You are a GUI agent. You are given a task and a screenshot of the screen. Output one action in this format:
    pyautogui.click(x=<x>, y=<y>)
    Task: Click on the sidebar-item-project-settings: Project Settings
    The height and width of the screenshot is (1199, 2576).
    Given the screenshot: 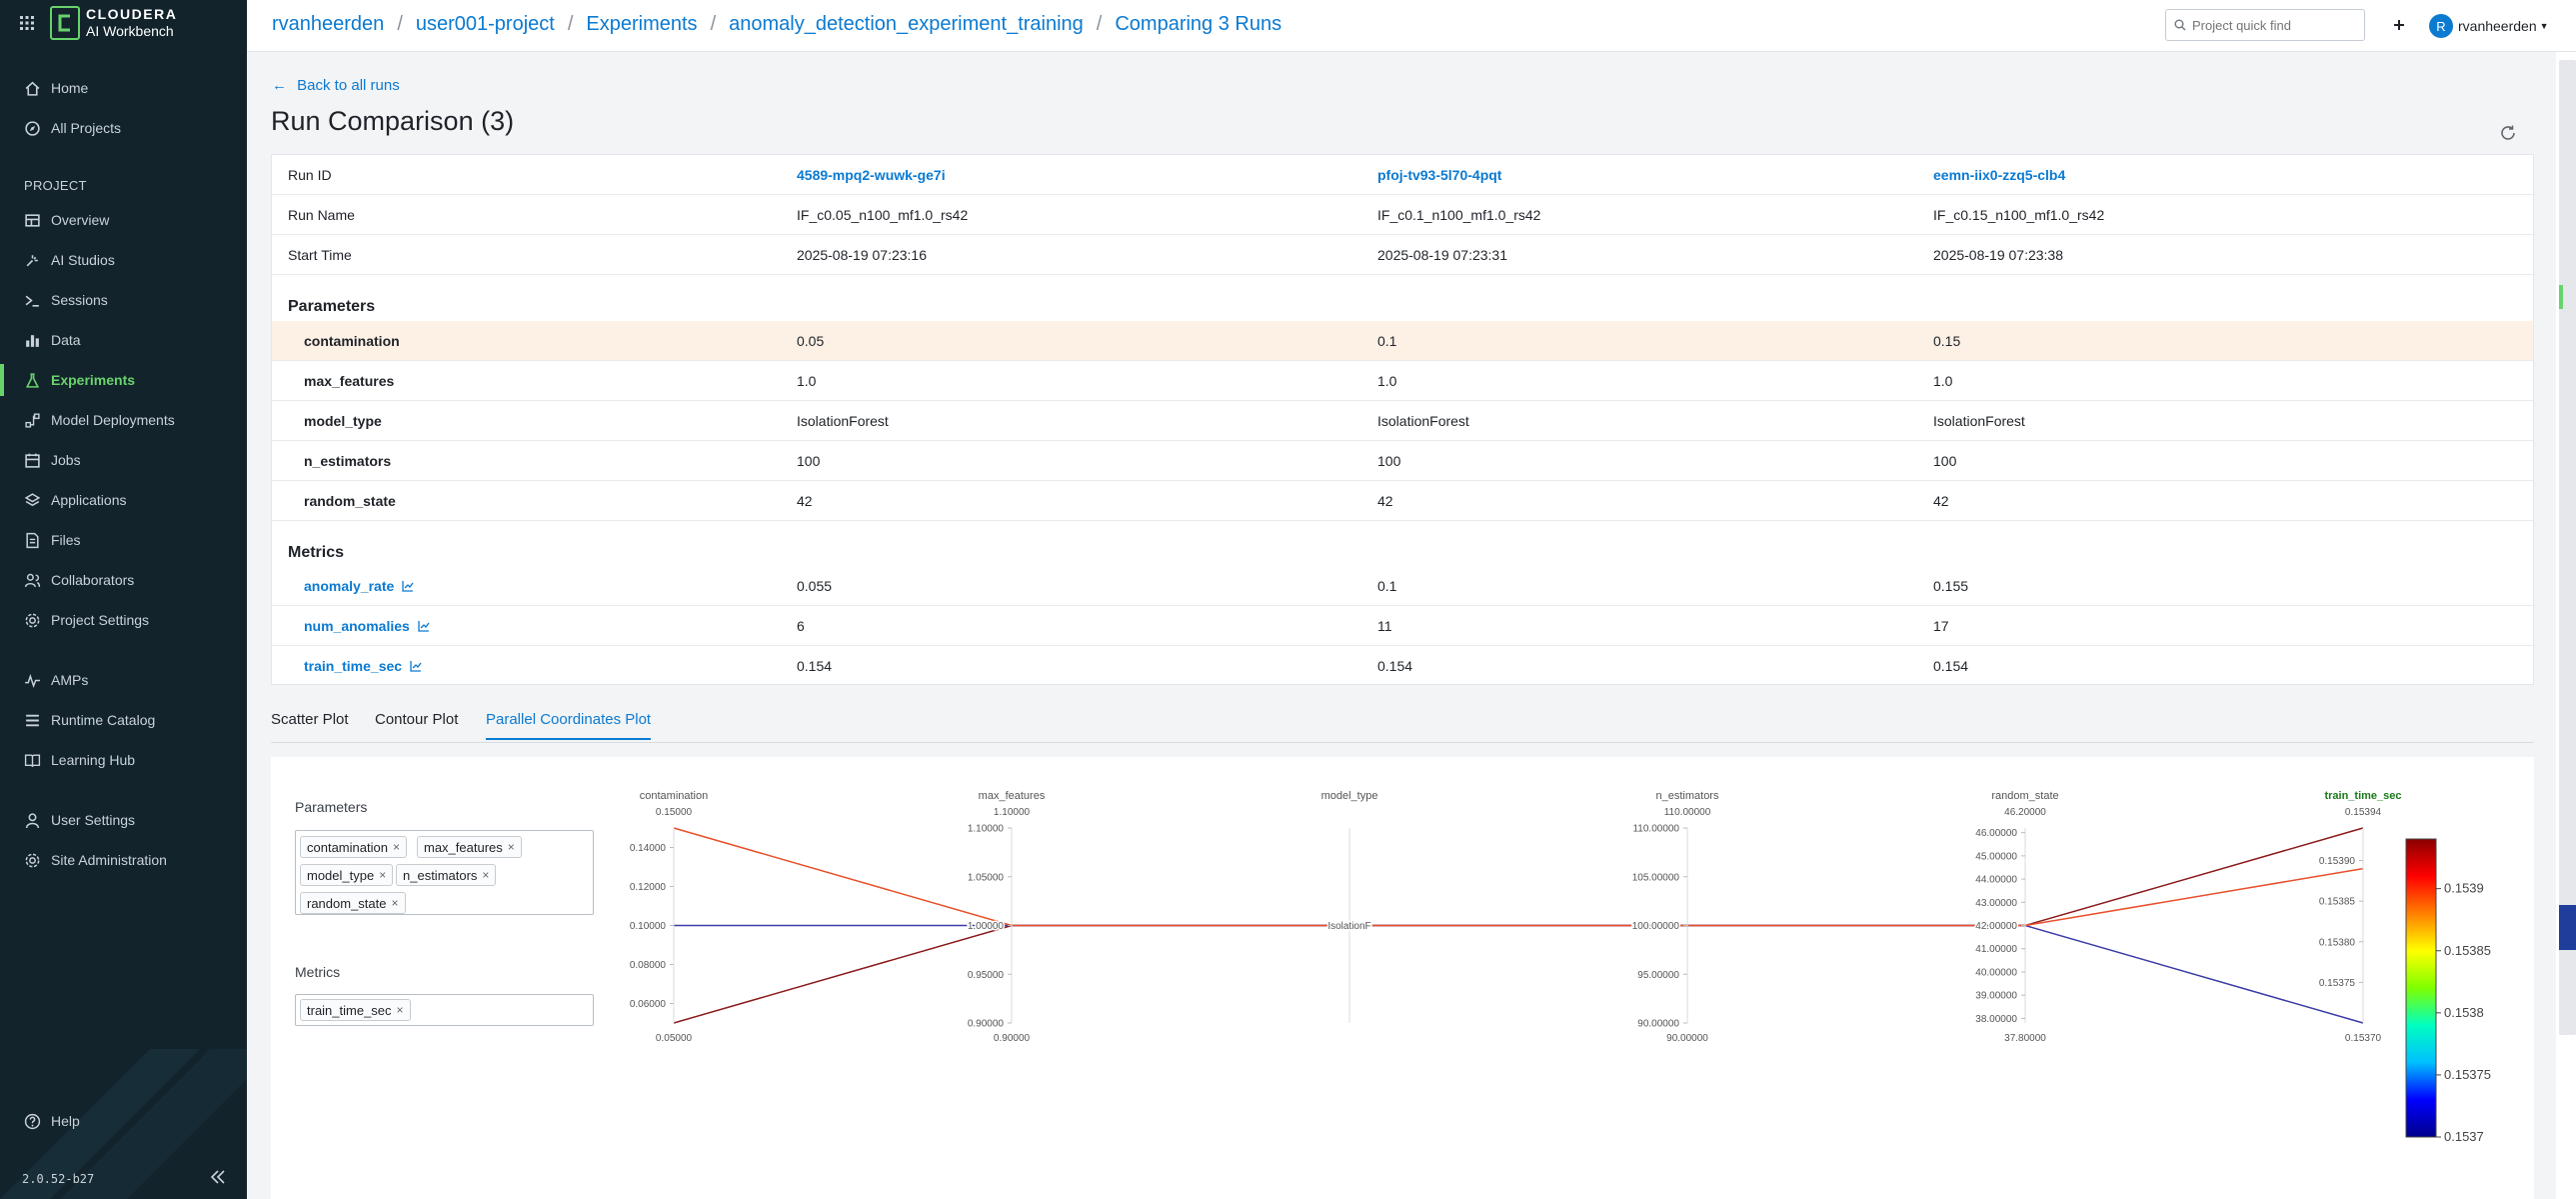 What is the action you would take?
    pyautogui.click(x=124, y=620)
    